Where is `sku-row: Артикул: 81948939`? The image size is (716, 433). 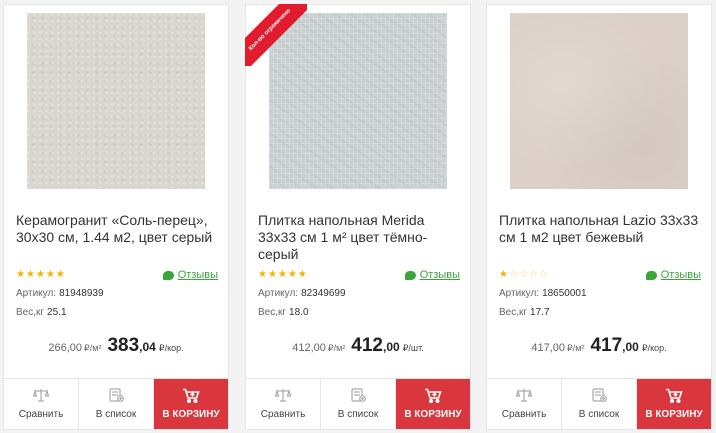
sku-row: Артикул: 81948939 is located at coordinates (60, 293).